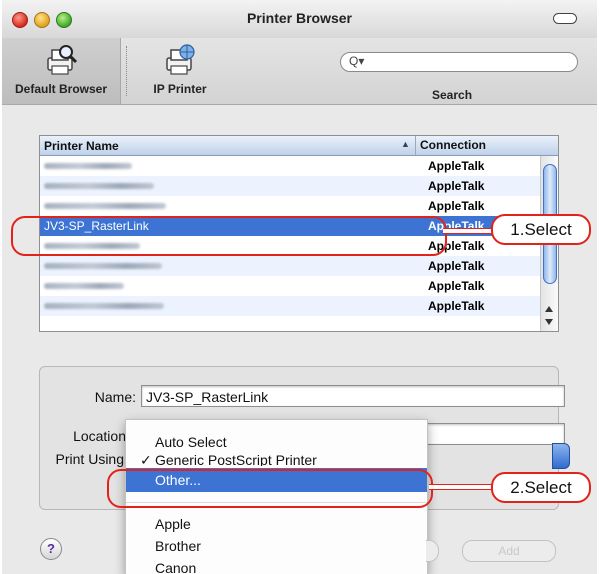  I want to click on printer-search-icon, so click(62, 60).